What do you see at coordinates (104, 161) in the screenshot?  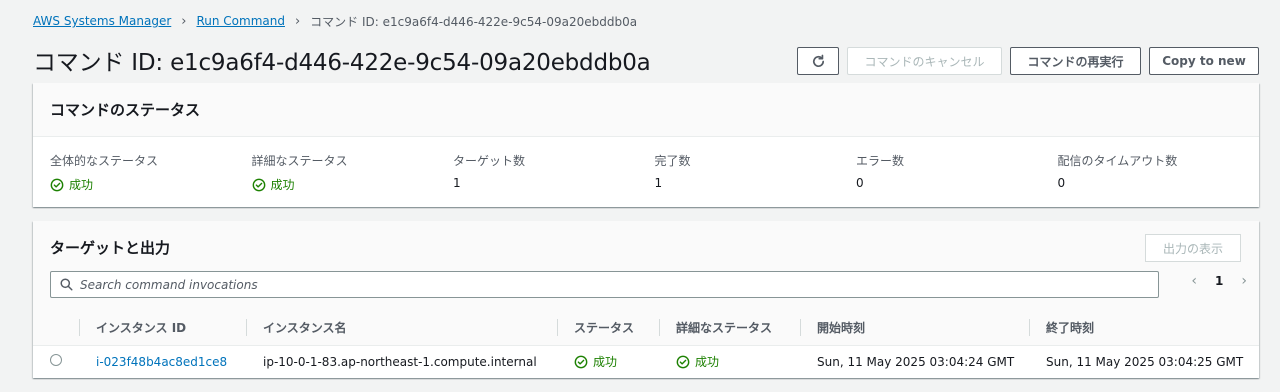 I see `status-label: 全体的なステータス` at bounding box center [104, 161].